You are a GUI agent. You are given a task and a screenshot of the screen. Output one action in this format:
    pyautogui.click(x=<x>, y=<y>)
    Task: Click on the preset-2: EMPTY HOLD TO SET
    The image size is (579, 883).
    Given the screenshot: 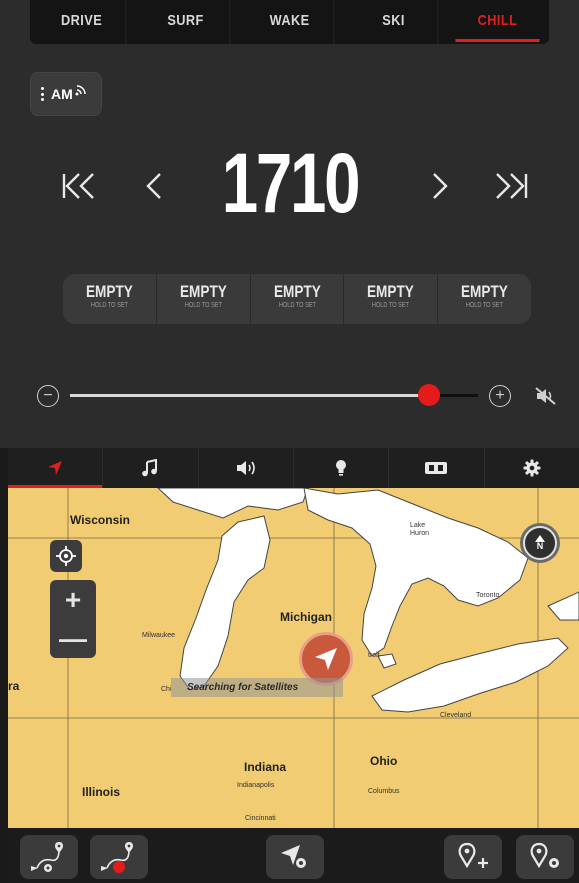 What is the action you would take?
    pyautogui.click(x=204, y=299)
    